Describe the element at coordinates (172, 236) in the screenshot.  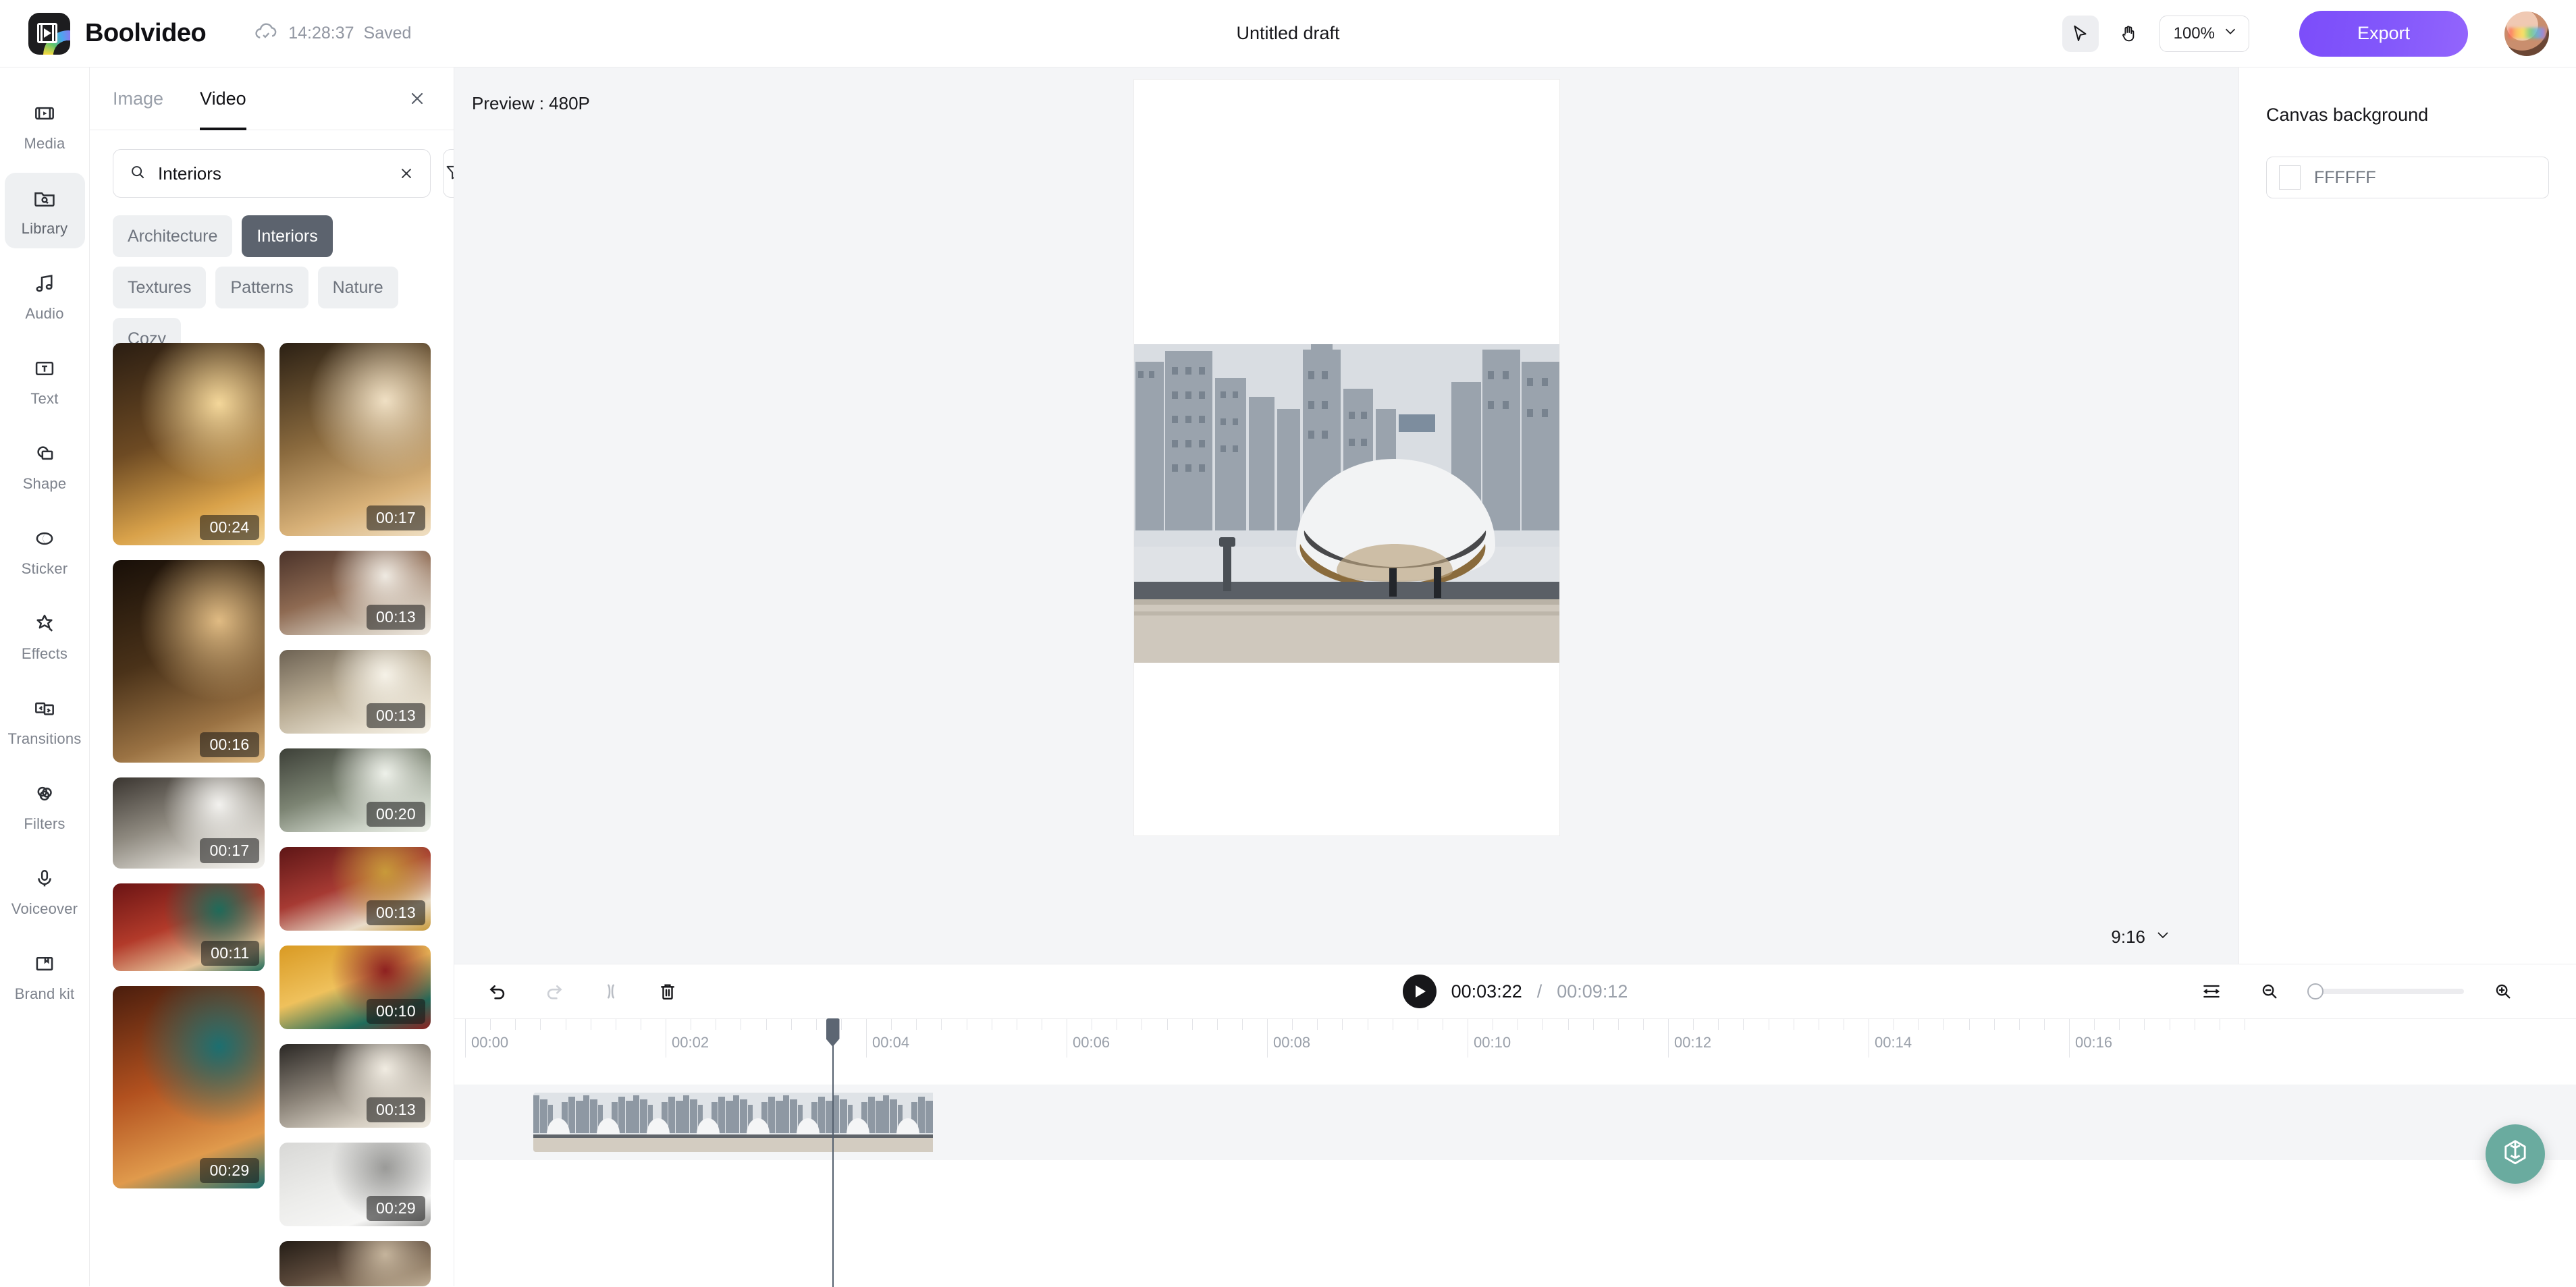
I see `chip-architecture: Architecture` at that location.